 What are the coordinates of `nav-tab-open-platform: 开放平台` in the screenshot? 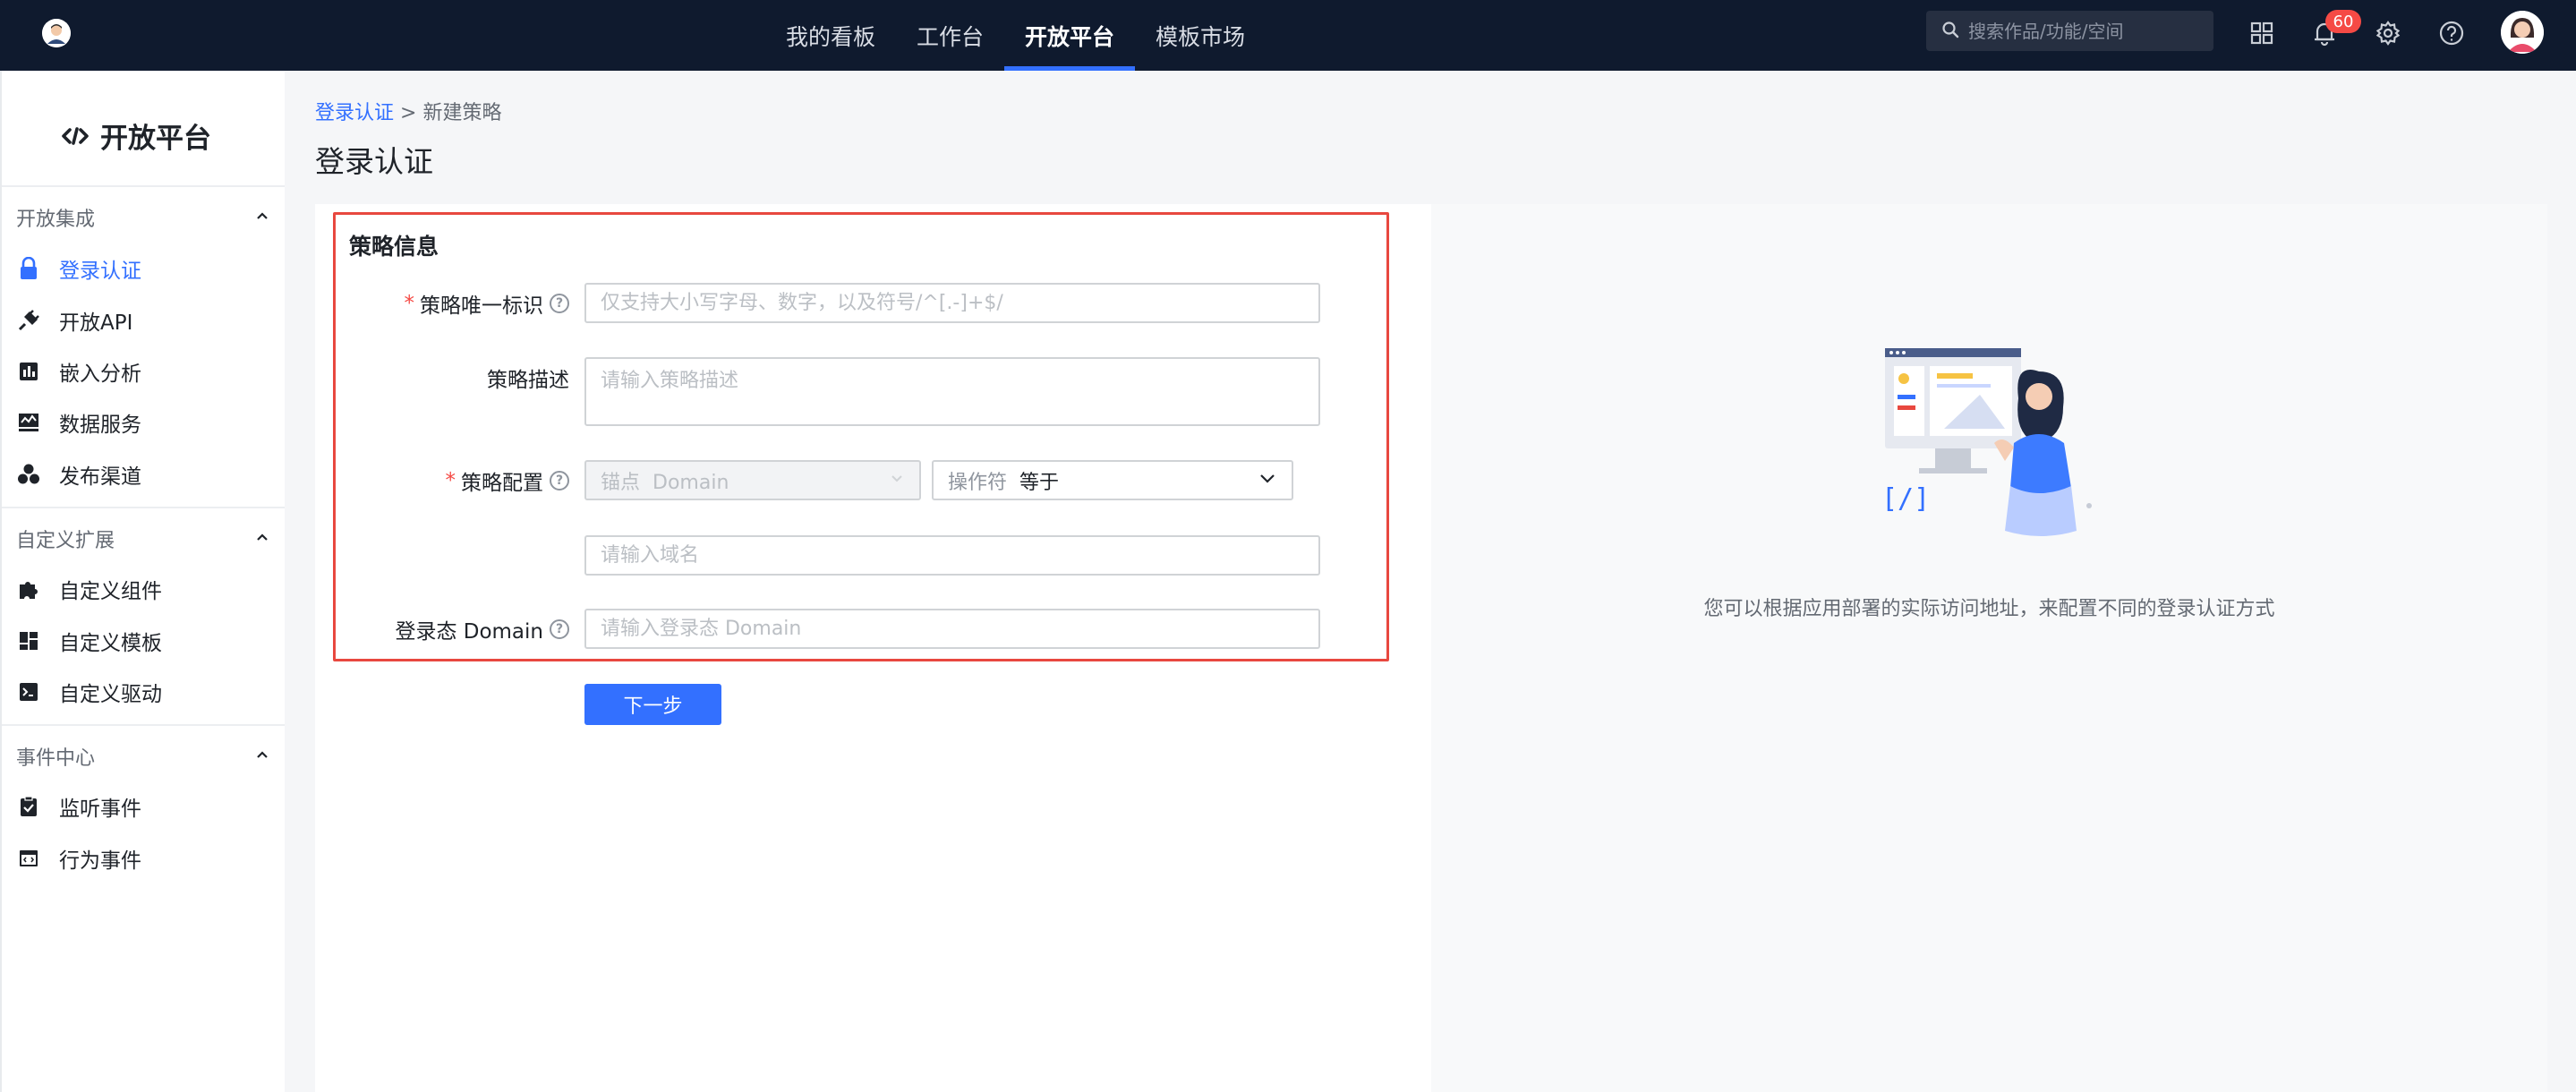 It's located at (1070, 35).